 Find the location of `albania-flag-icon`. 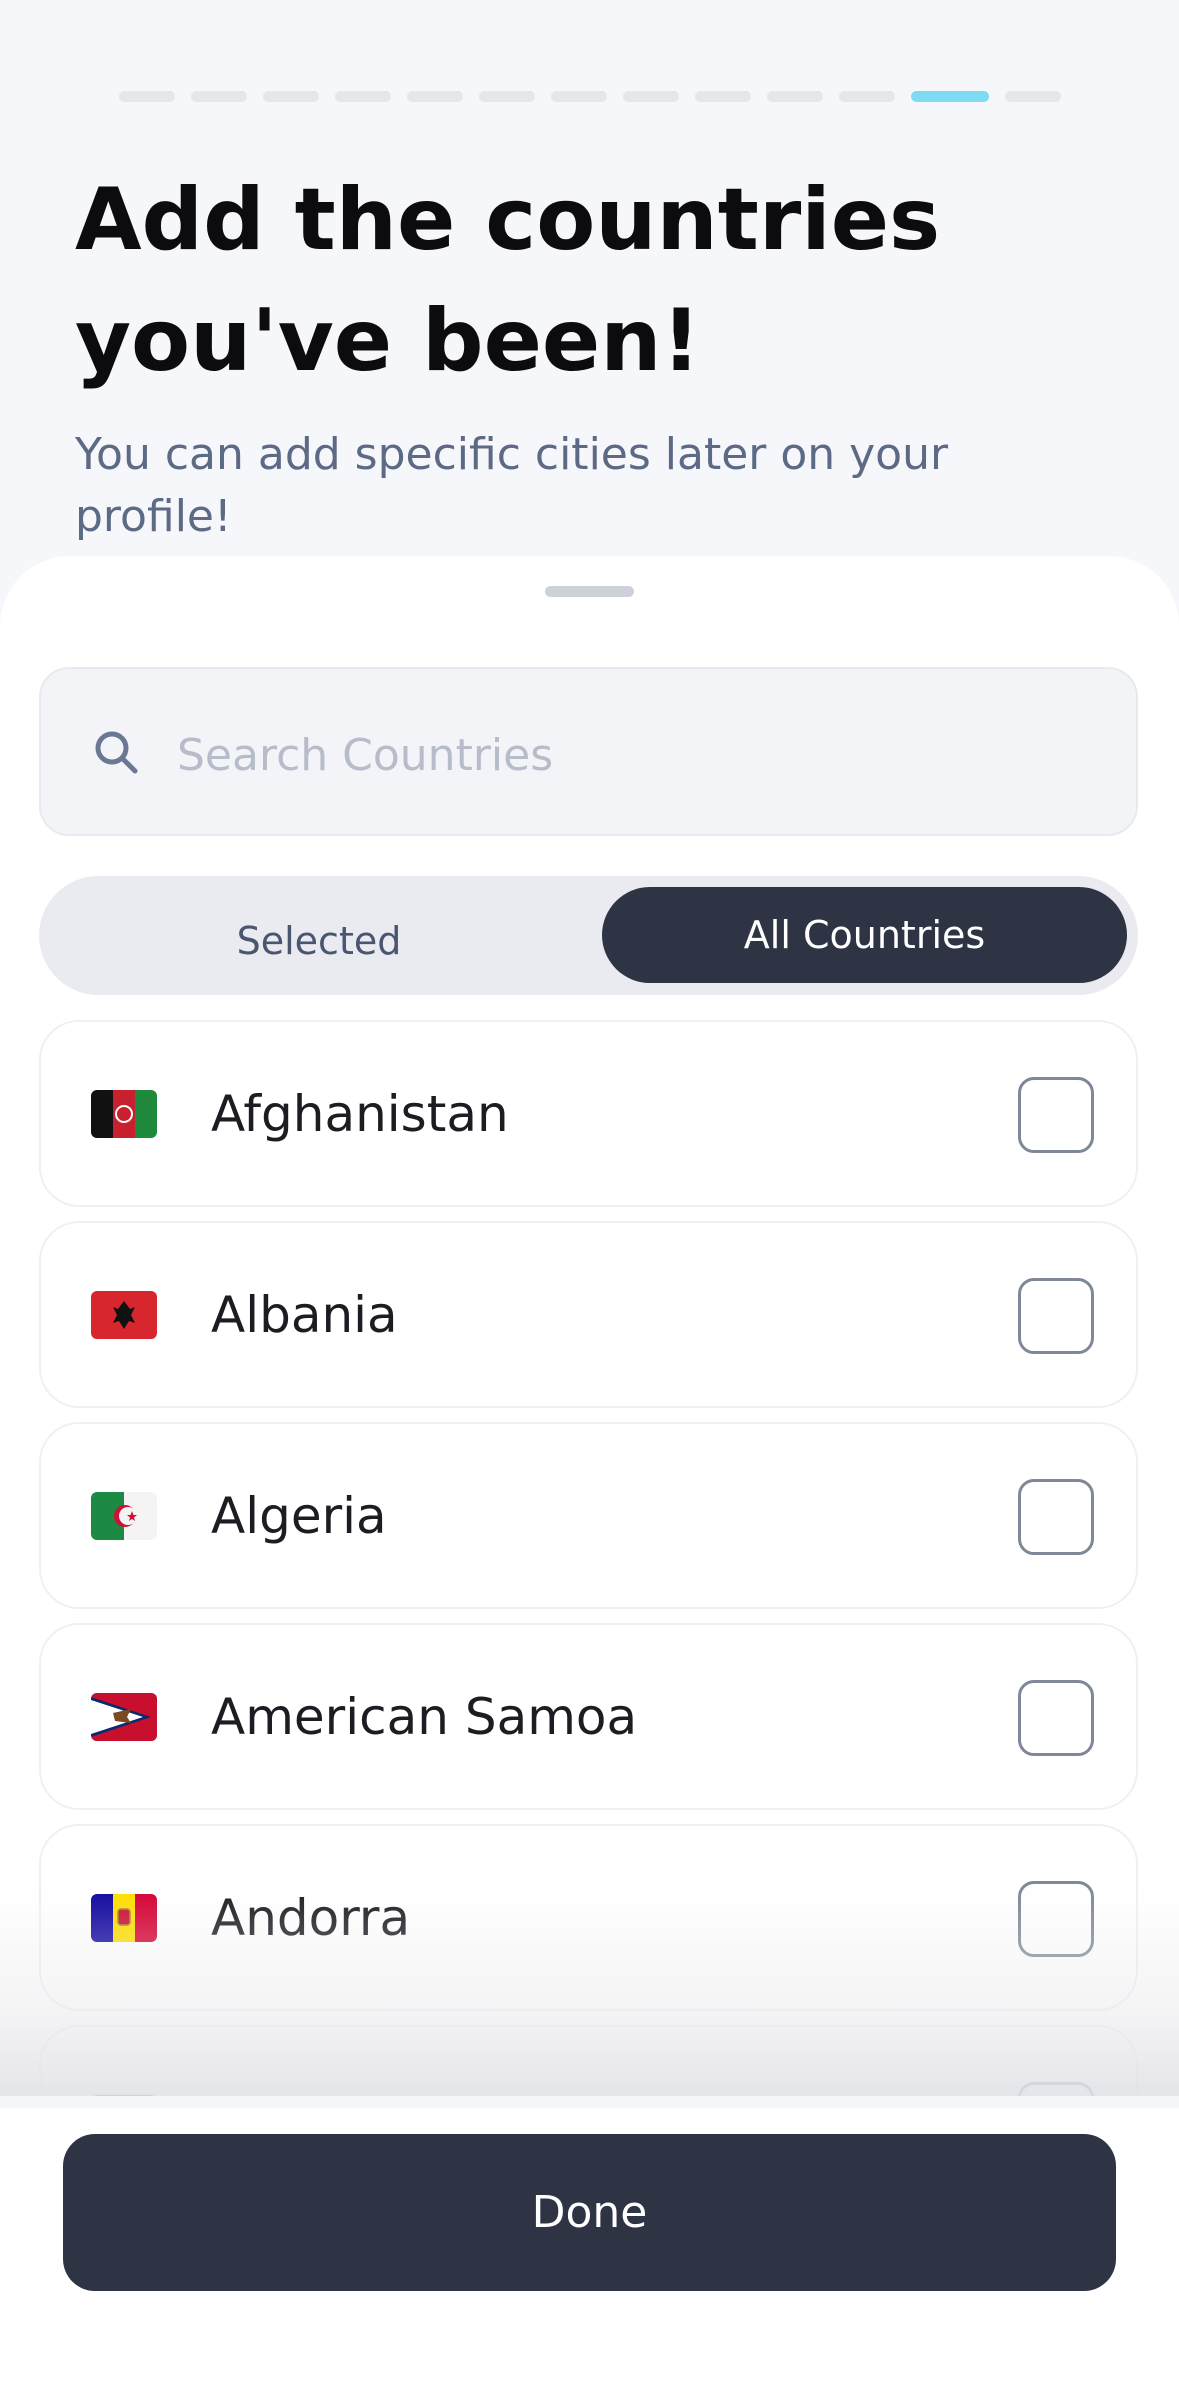

albania-flag-icon is located at coordinates (124, 1315).